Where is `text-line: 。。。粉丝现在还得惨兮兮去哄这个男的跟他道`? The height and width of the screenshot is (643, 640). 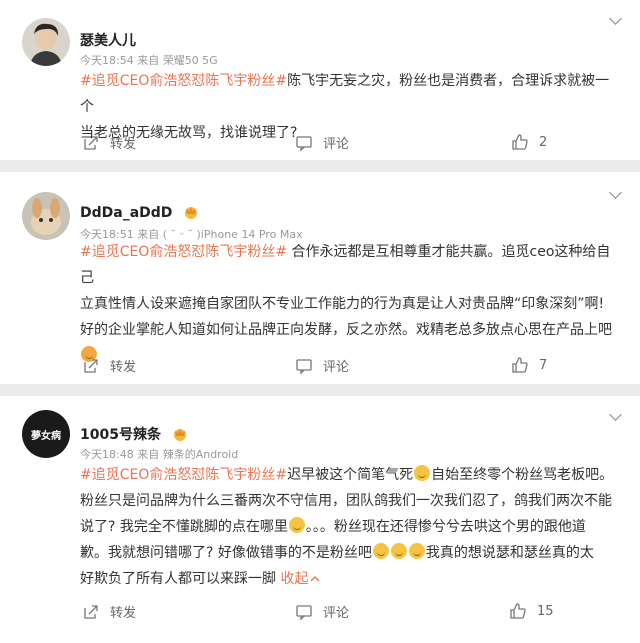
text-line: 。。。粉丝现在还得惨兮兮去哄这个男的跟他道 is located at coordinates (445, 527).